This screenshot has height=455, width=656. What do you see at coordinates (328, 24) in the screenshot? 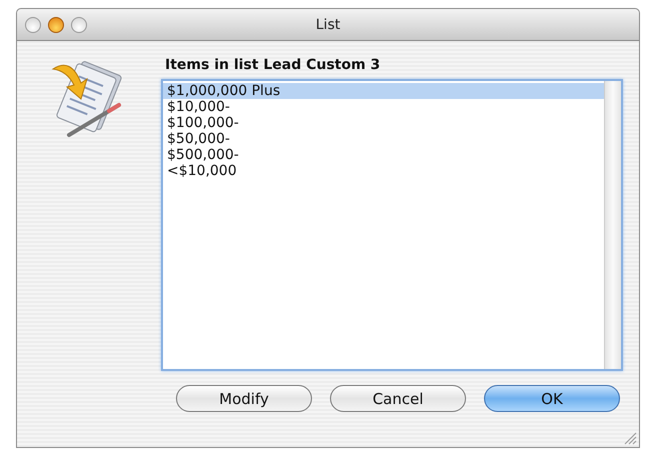
I see `window-title: List` at bounding box center [328, 24].